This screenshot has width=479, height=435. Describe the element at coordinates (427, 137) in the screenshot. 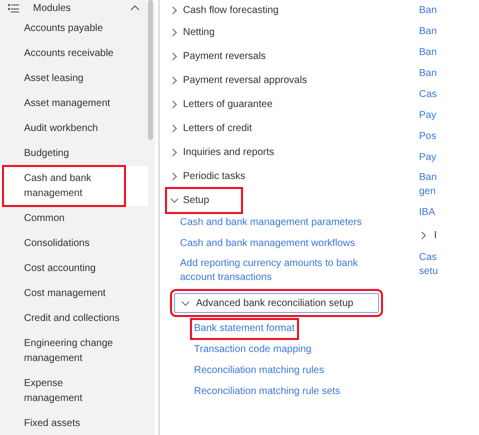

I see `related-link: Pos` at that location.